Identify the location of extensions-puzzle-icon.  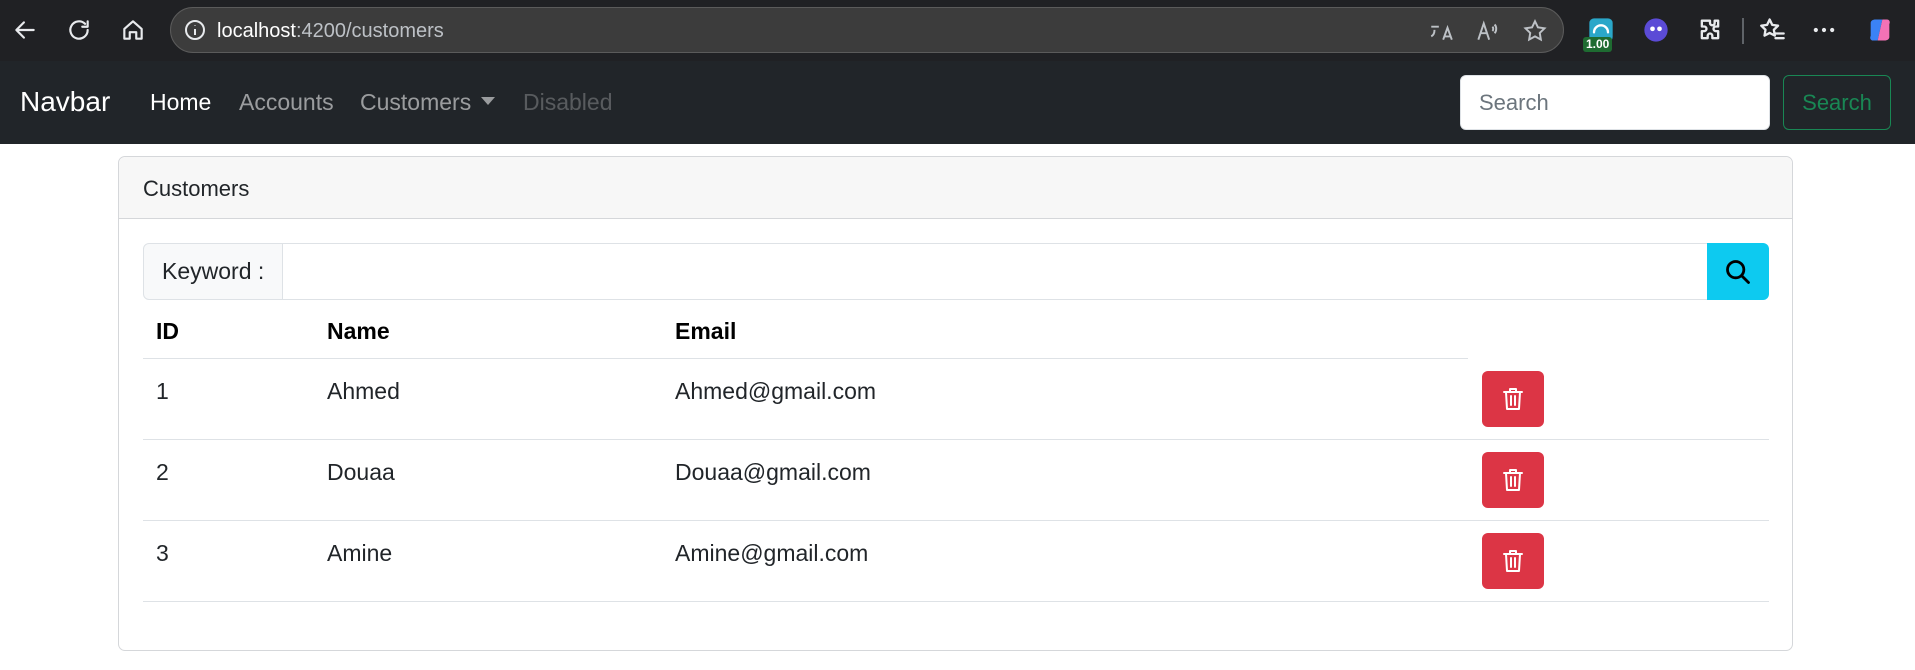
(1710, 30).